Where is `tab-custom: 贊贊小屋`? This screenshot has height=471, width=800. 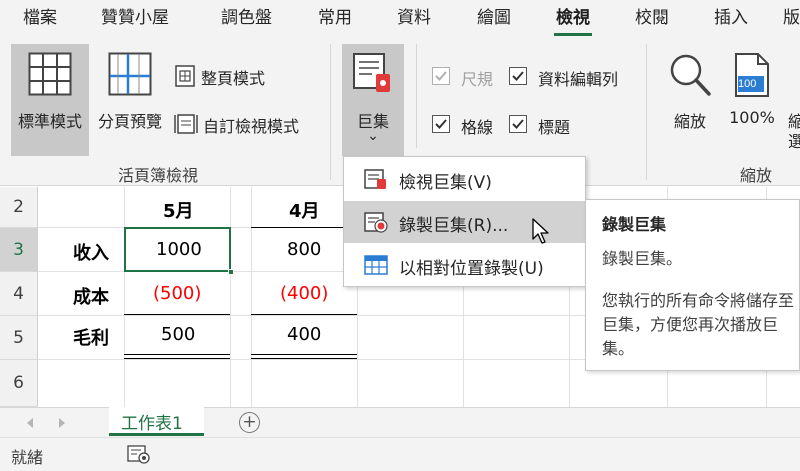
tab-custom: 贊贊小屋 is located at coordinates (135, 18).